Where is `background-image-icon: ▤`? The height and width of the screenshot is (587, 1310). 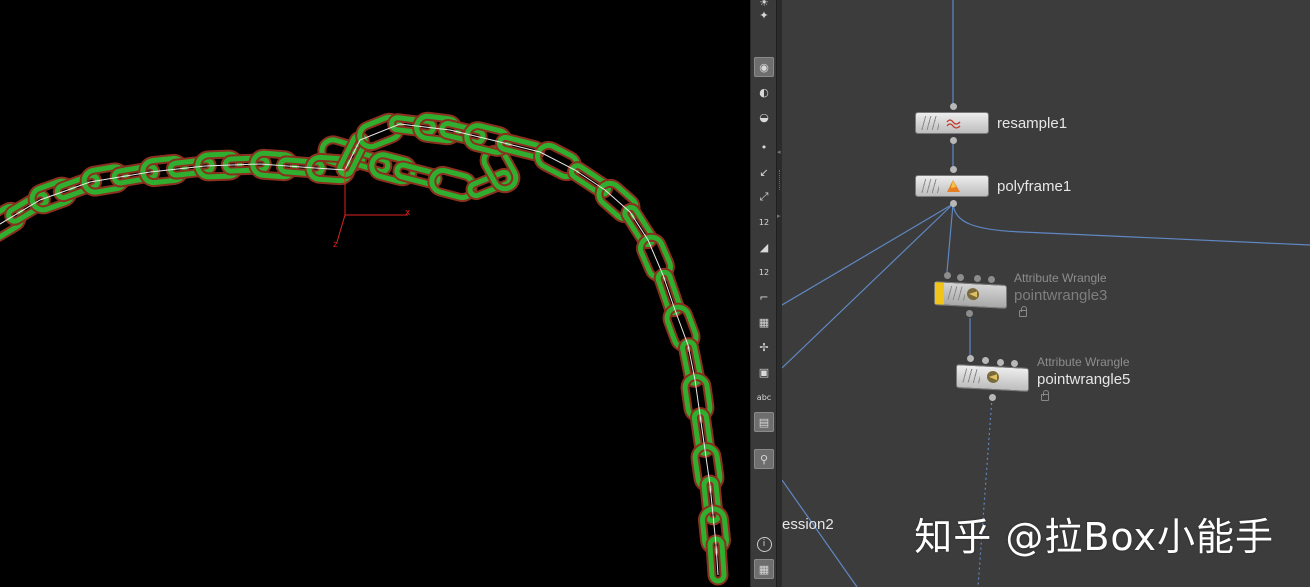 background-image-icon: ▤ is located at coordinates (764, 422).